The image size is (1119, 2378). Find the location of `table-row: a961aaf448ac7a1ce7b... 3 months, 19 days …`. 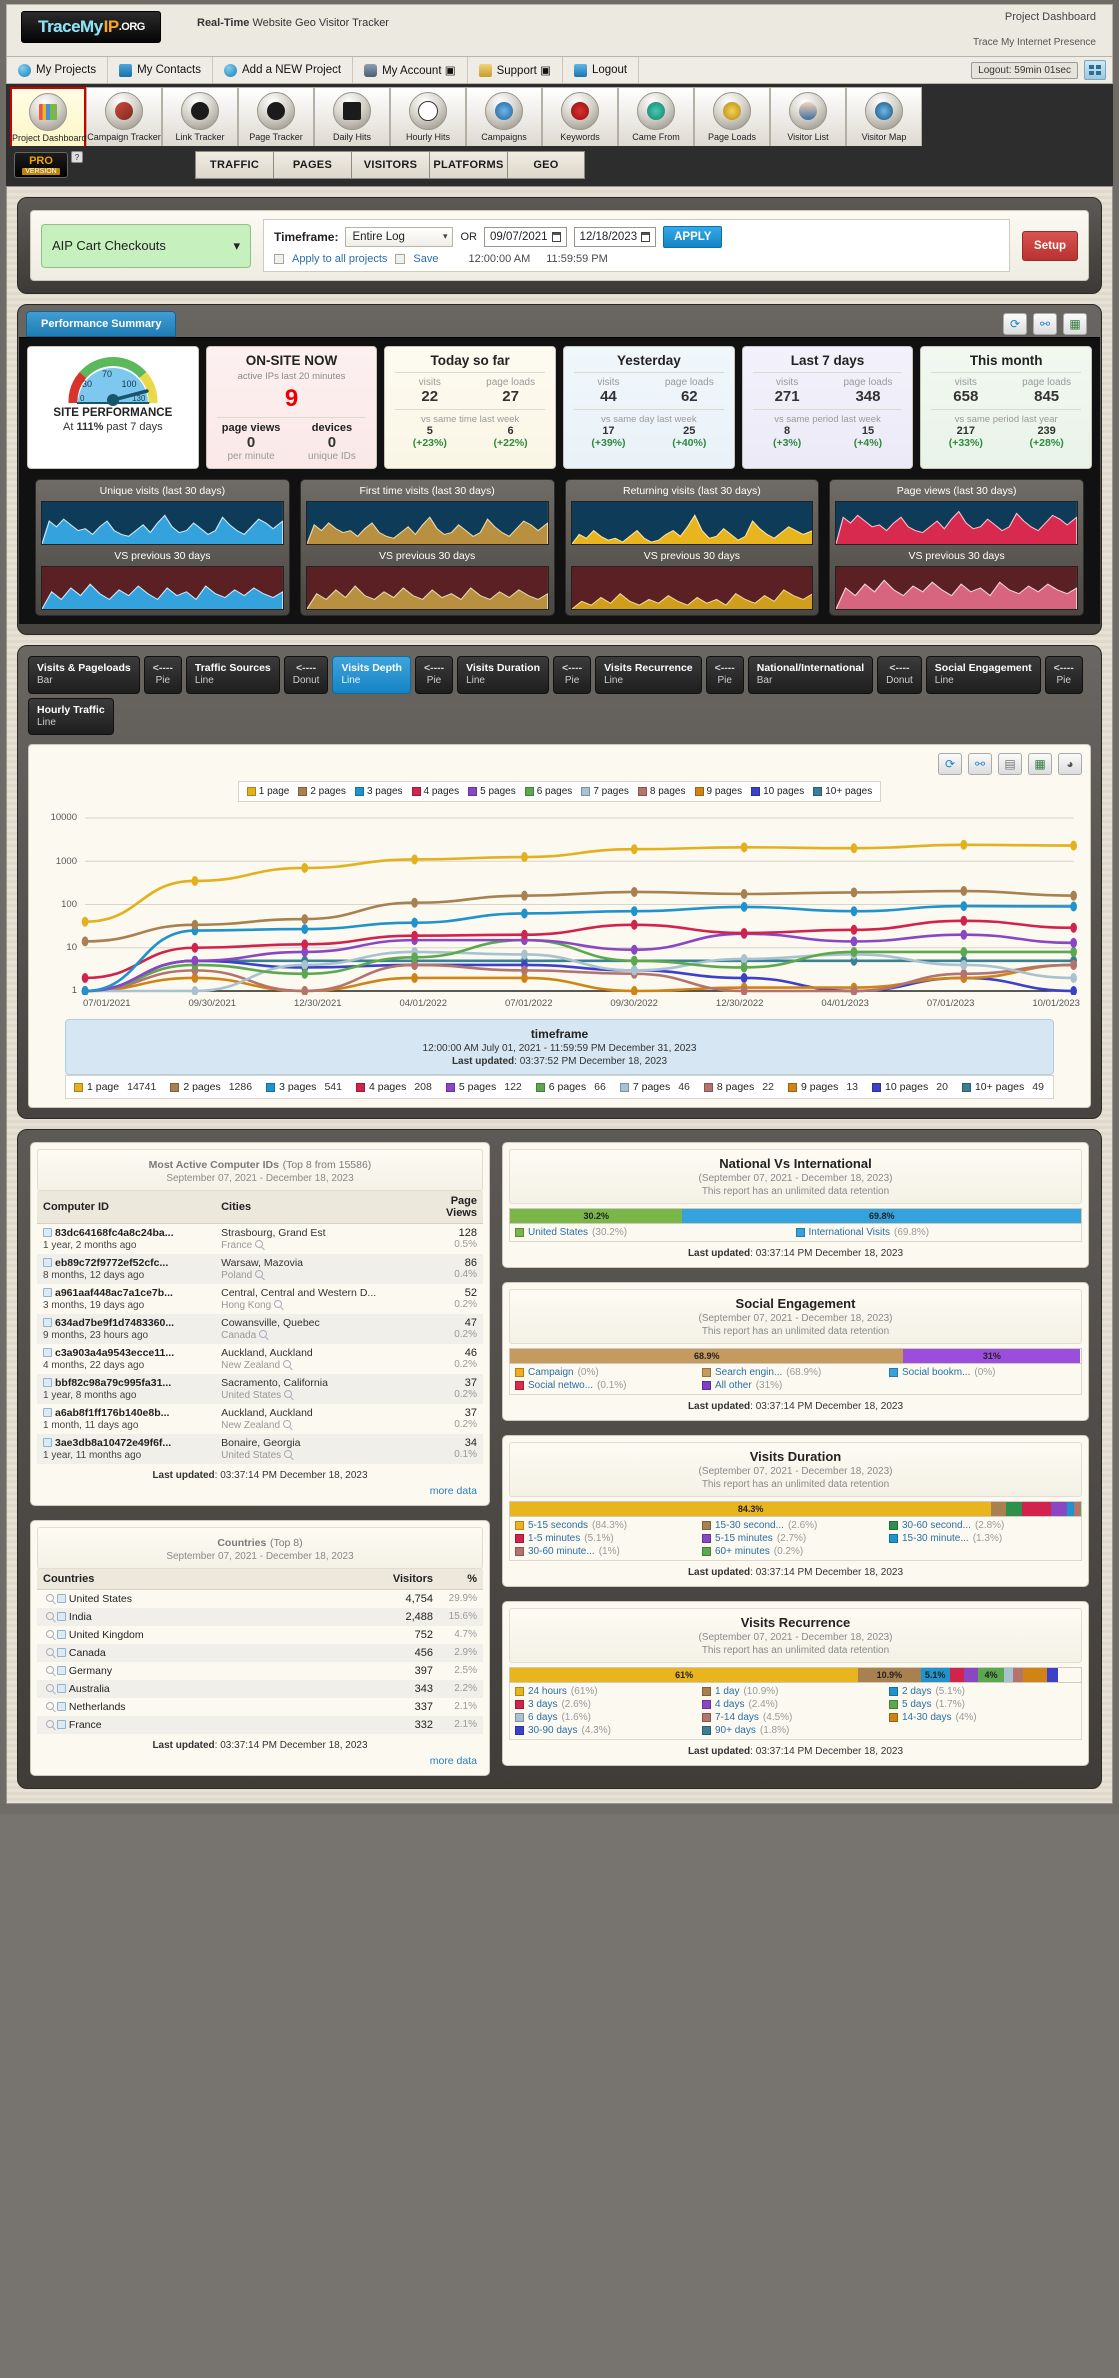

table-row: a961aaf448ac7a1ce7b... 3 months, 19 days … is located at coordinates (260, 1299).